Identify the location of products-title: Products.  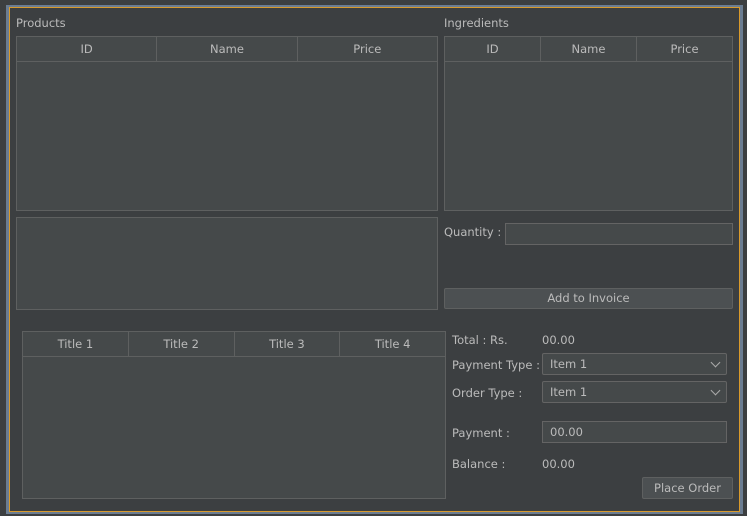
(41, 23).